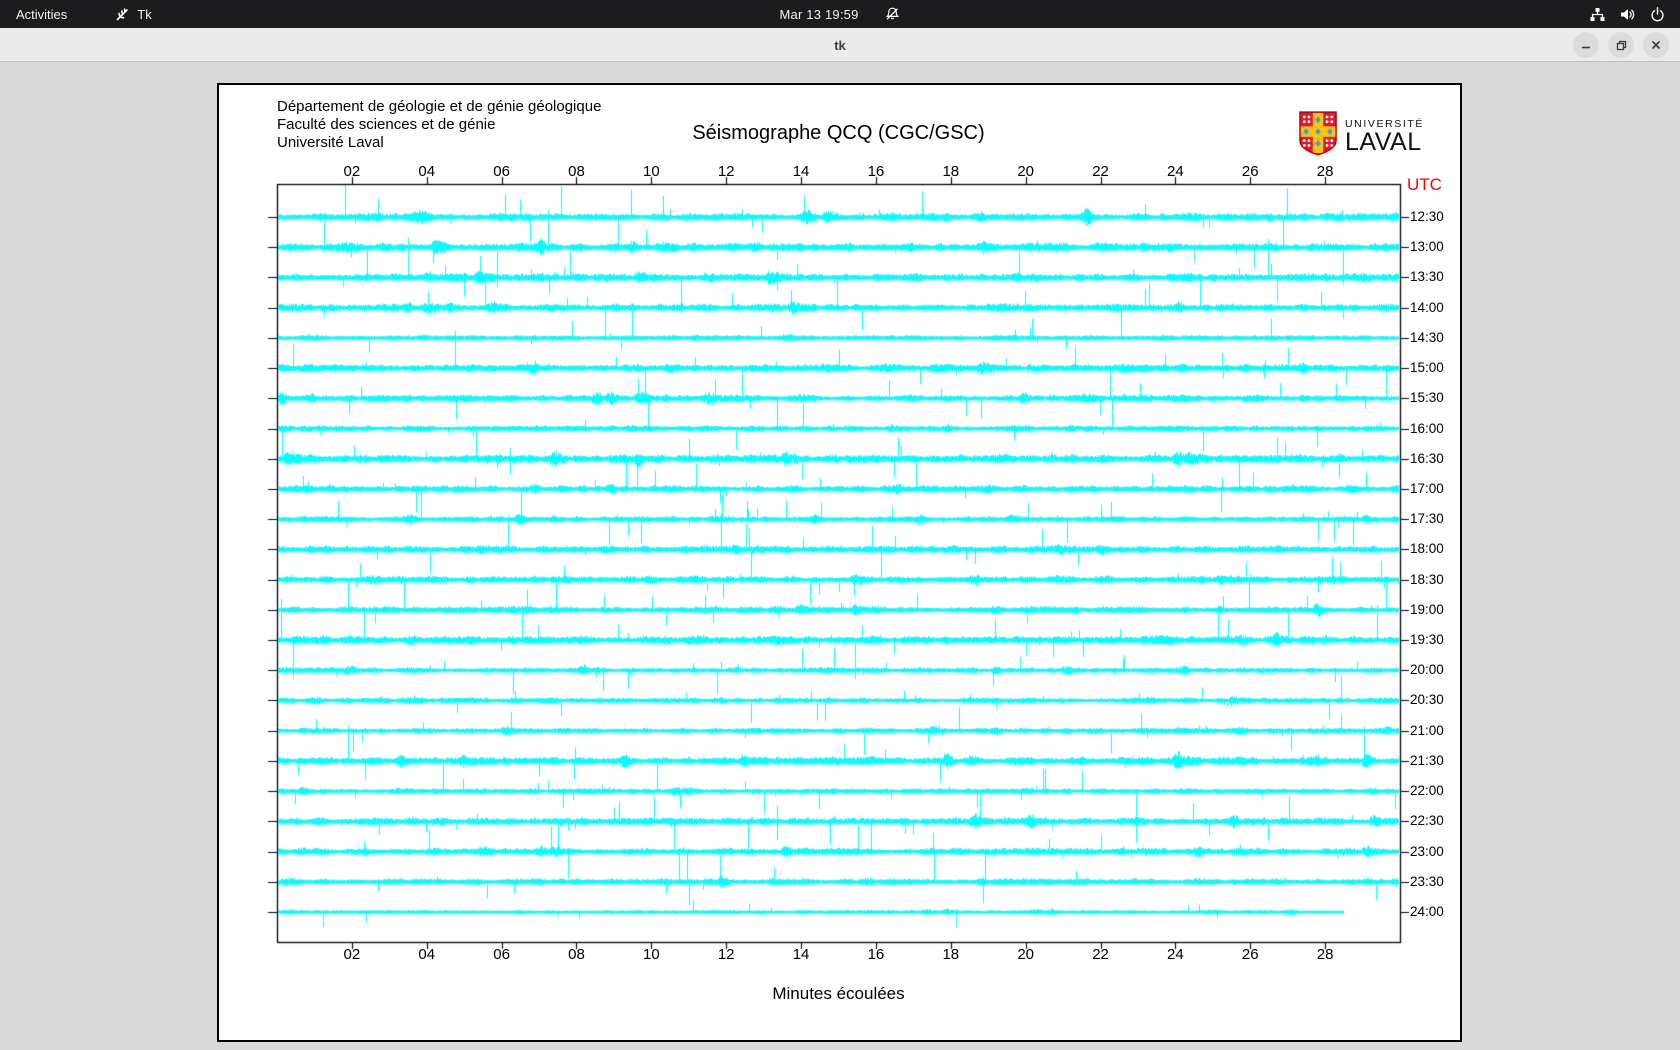 Image resolution: width=1680 pixels, height=1050 pixels. Describe the element at coordinates (726, 954) in the screenshot. I see `x-tick-label-bottom: 12` at that location.